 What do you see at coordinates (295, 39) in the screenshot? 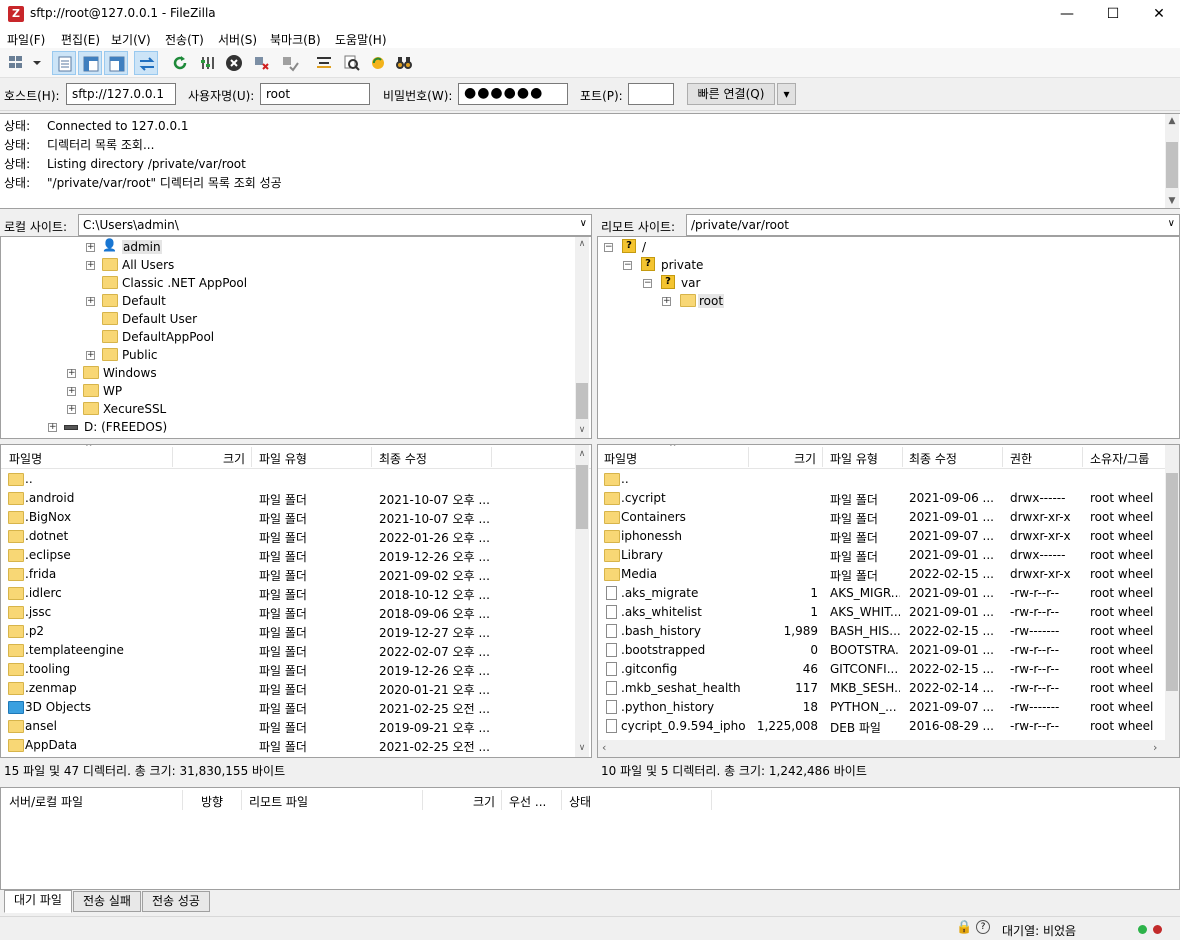
I see `menu-bookmarks: 북마크(B)` at bounding box center [295, 39].